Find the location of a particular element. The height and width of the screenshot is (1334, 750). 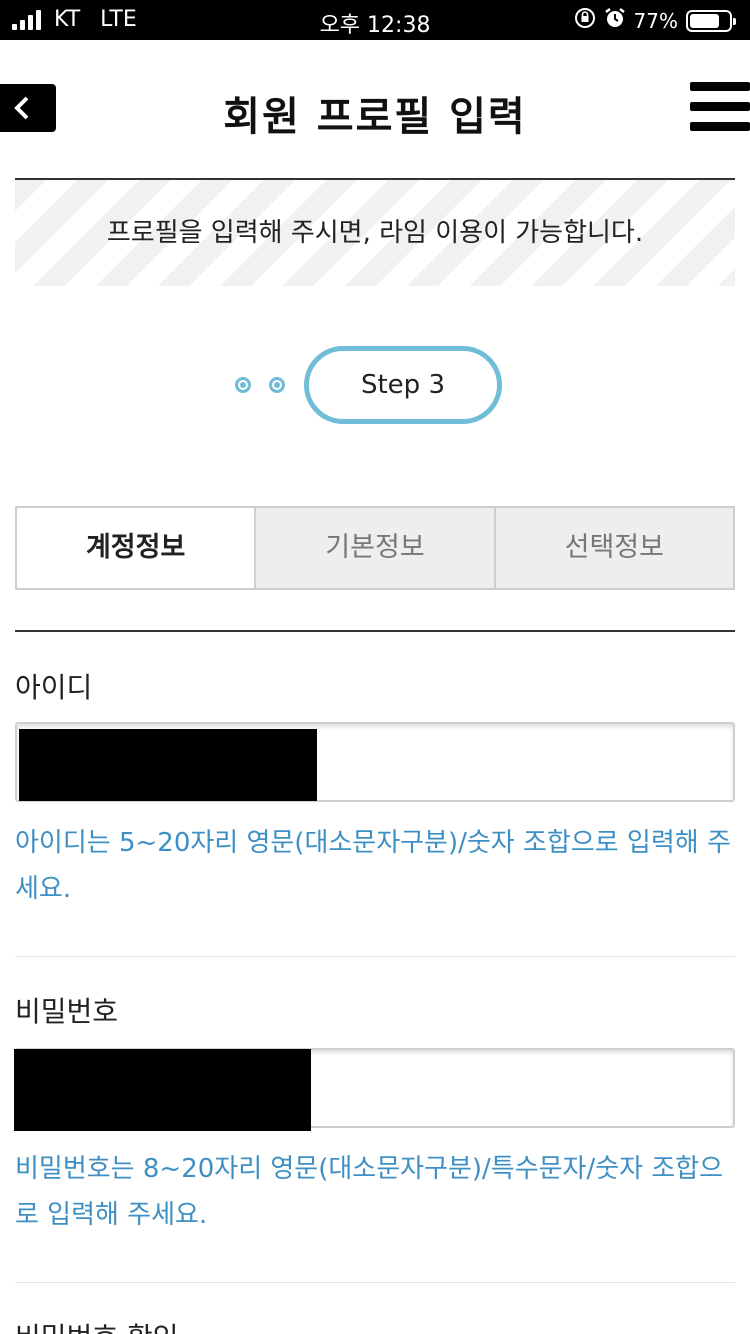

page-header: 회원 프로필 입력 is located at coordinates (375, 109).